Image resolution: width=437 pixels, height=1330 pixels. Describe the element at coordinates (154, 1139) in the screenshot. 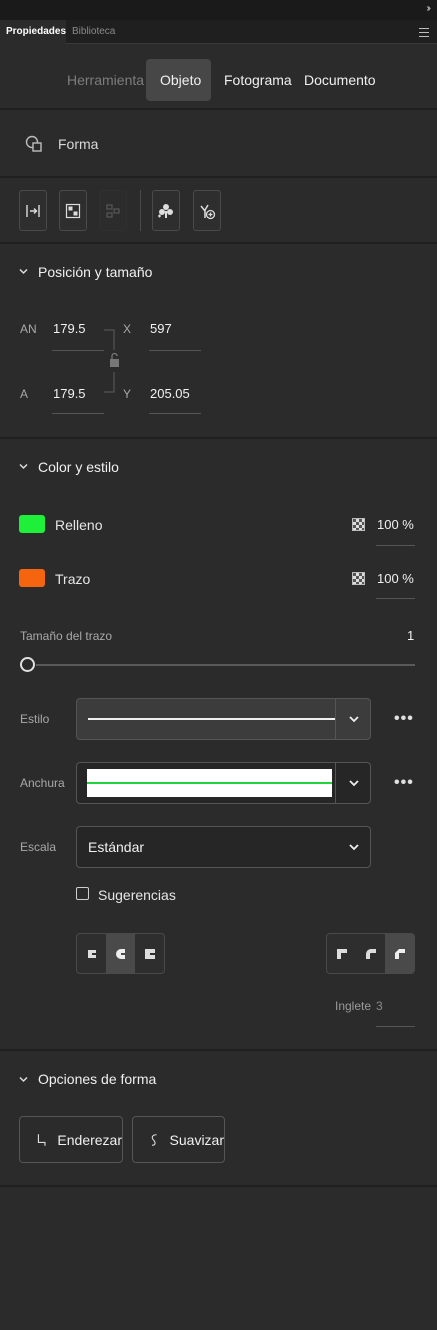

I see `smooth-icon` at that location.